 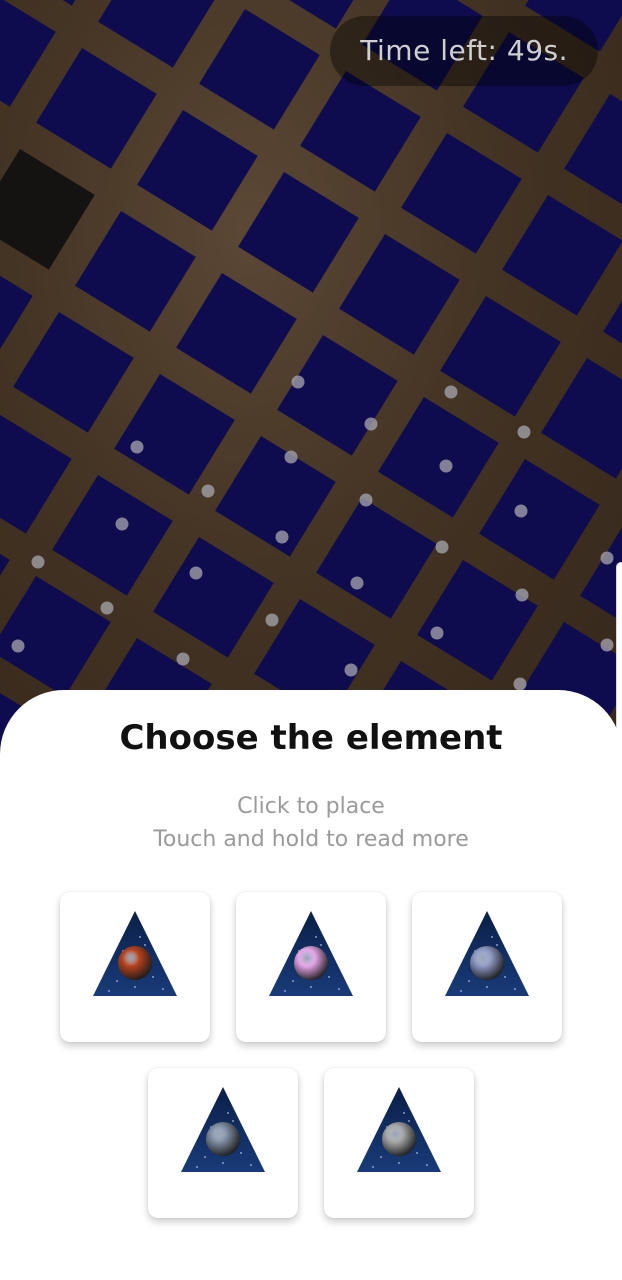 What do you see at coordinates (47, 209) in the screenshot?
I see `board-tile-black` at bounding box center [47, 209].